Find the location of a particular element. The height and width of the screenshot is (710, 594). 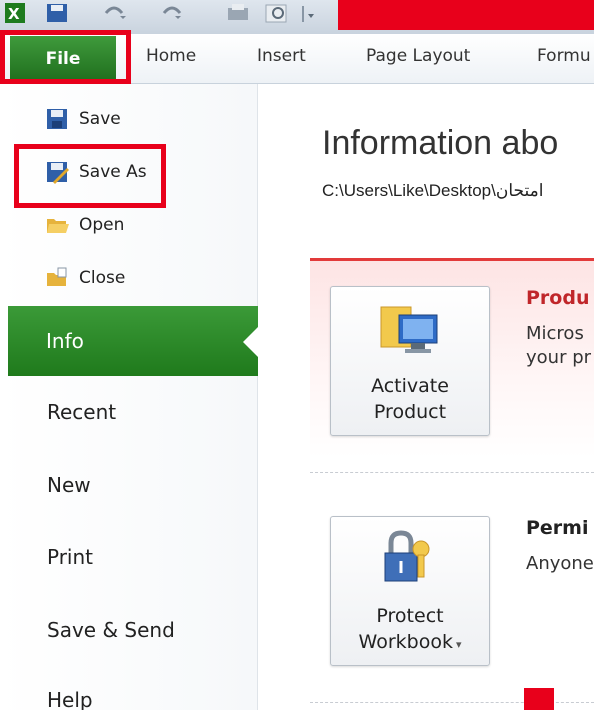

activate-product-button: Activate Product is located at coordinates (410, 361).